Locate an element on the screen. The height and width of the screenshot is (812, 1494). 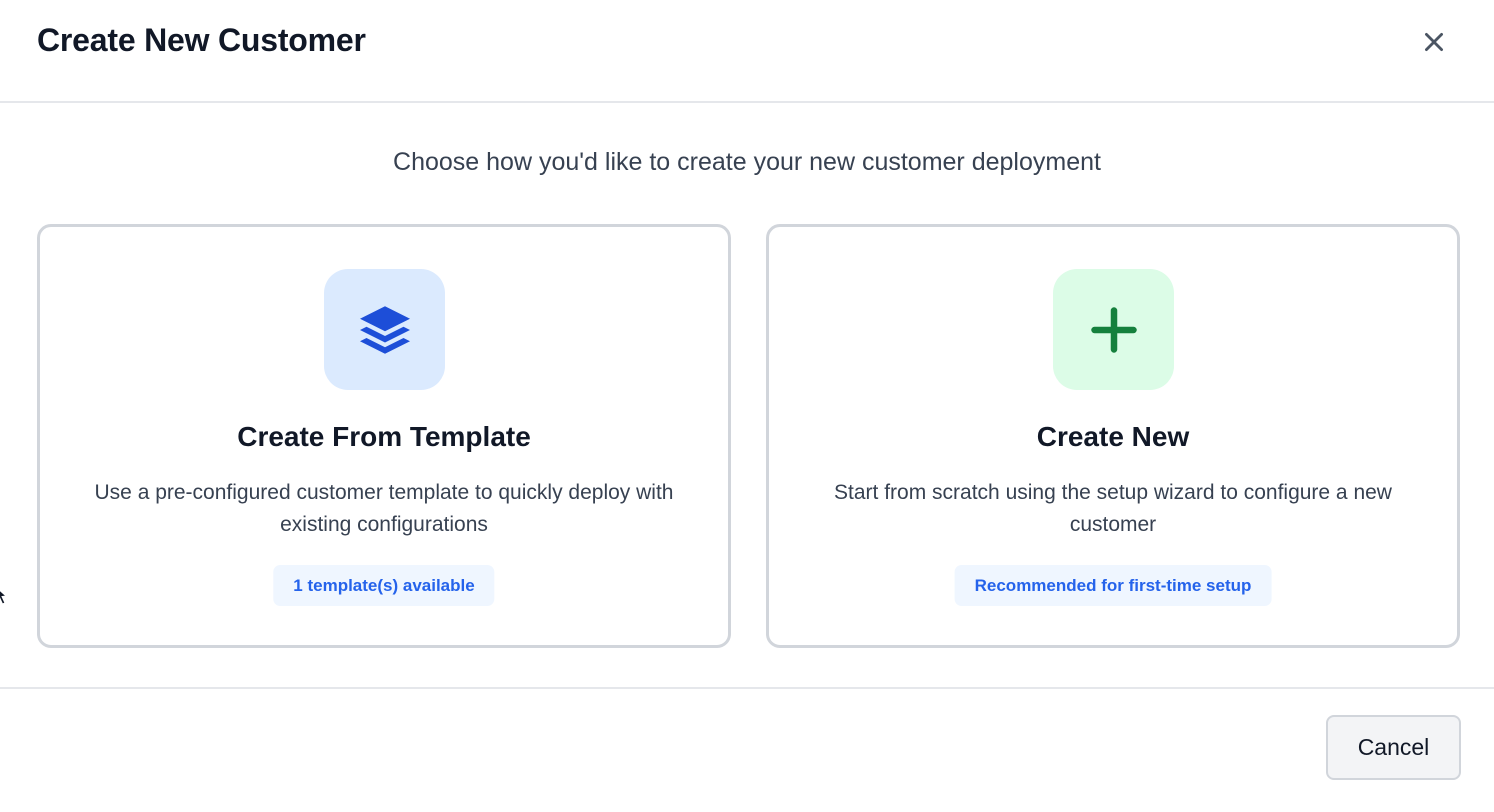
dialog-header: Create New Customer is located at coordinates (747, 51).